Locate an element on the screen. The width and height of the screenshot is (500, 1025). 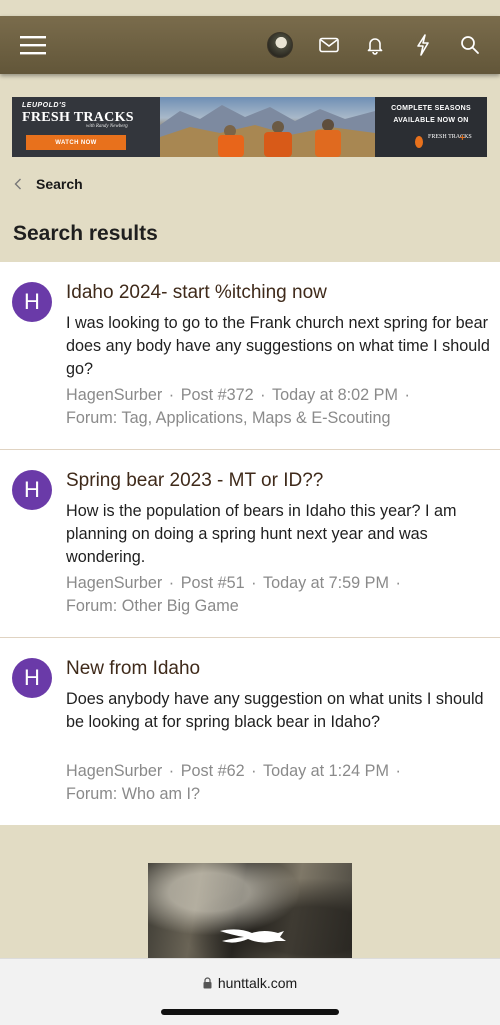
post-time: Today at 7:59 PM is located at coordinates (325, 583).